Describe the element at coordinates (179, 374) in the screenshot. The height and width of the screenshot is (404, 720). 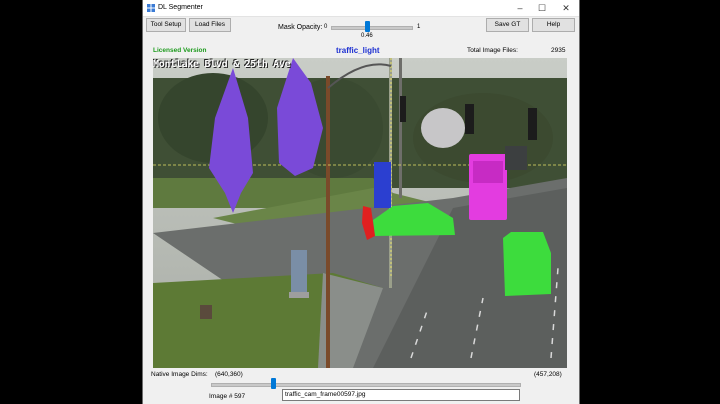
I see `native-dims-label: Native Image Dims:` at that location.